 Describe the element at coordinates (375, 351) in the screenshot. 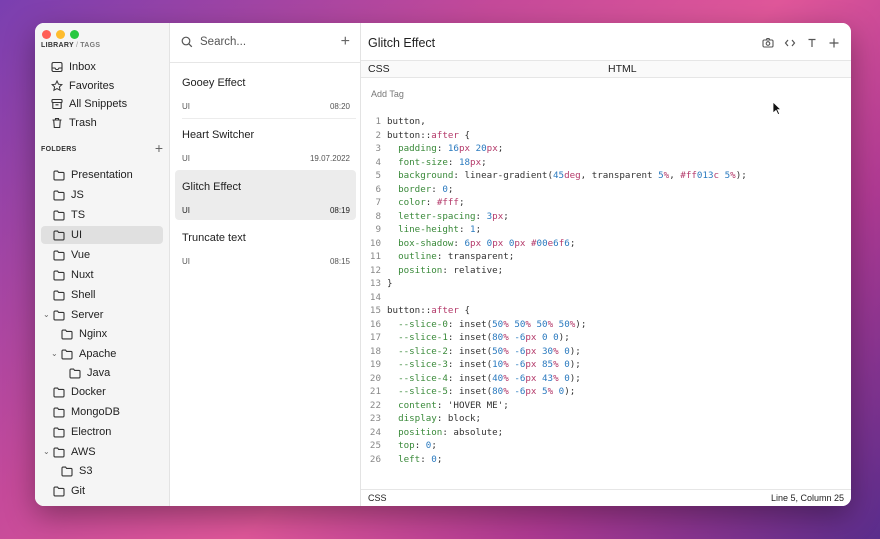

I see `line-number: 18` at that location.